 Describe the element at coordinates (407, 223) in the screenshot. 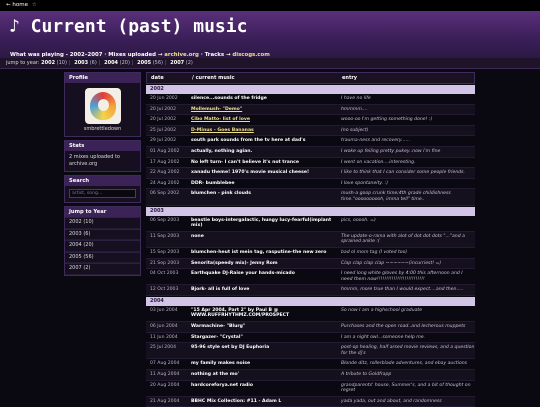

I see `row-entry: pics, ooooh. =)` at that location.